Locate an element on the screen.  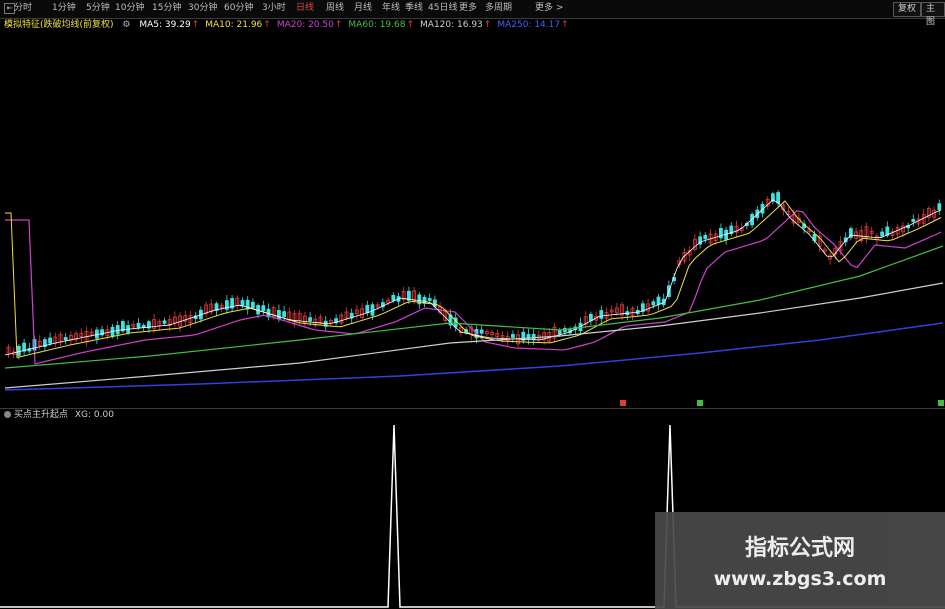
period-button: 周线 is located at coordinates (335, 8).